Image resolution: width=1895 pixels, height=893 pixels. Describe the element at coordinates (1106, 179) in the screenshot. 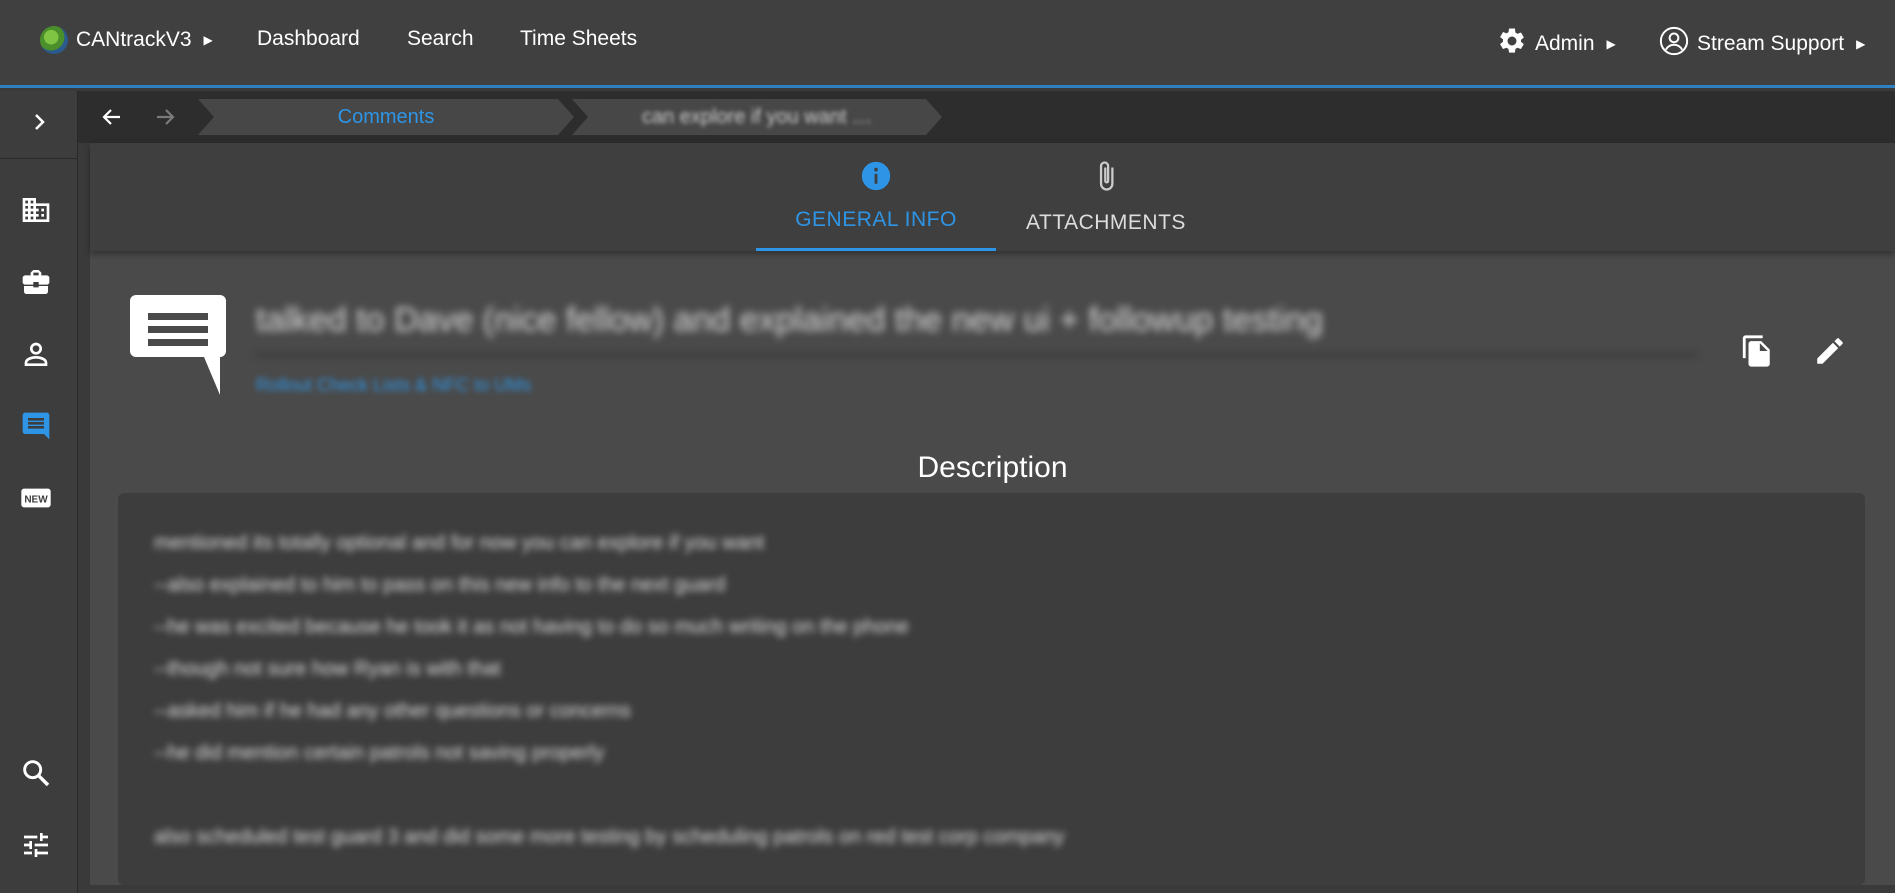

I see `paperclip-icon` at that location.